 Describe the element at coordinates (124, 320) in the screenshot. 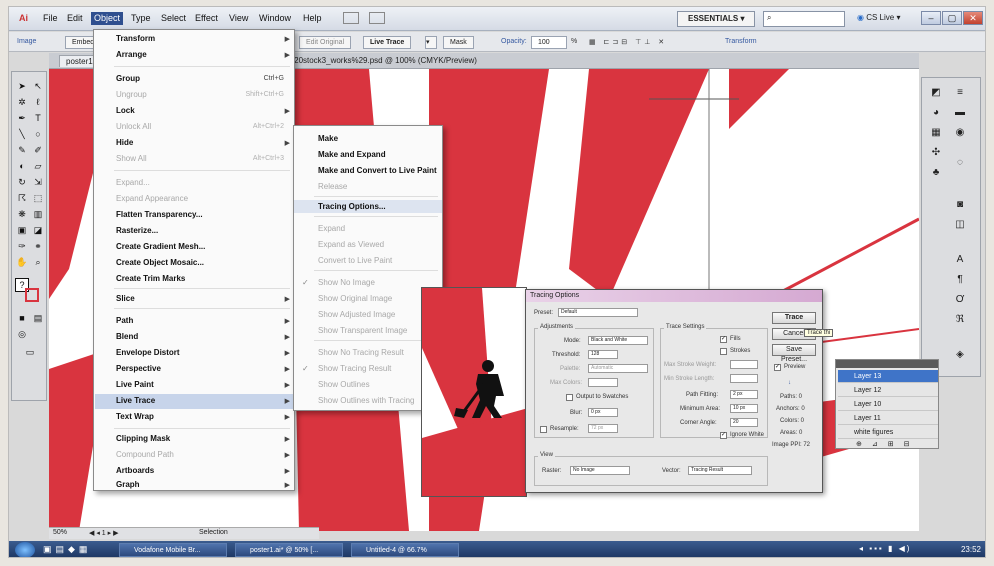

I see `menu-item-path: Path` at that location.